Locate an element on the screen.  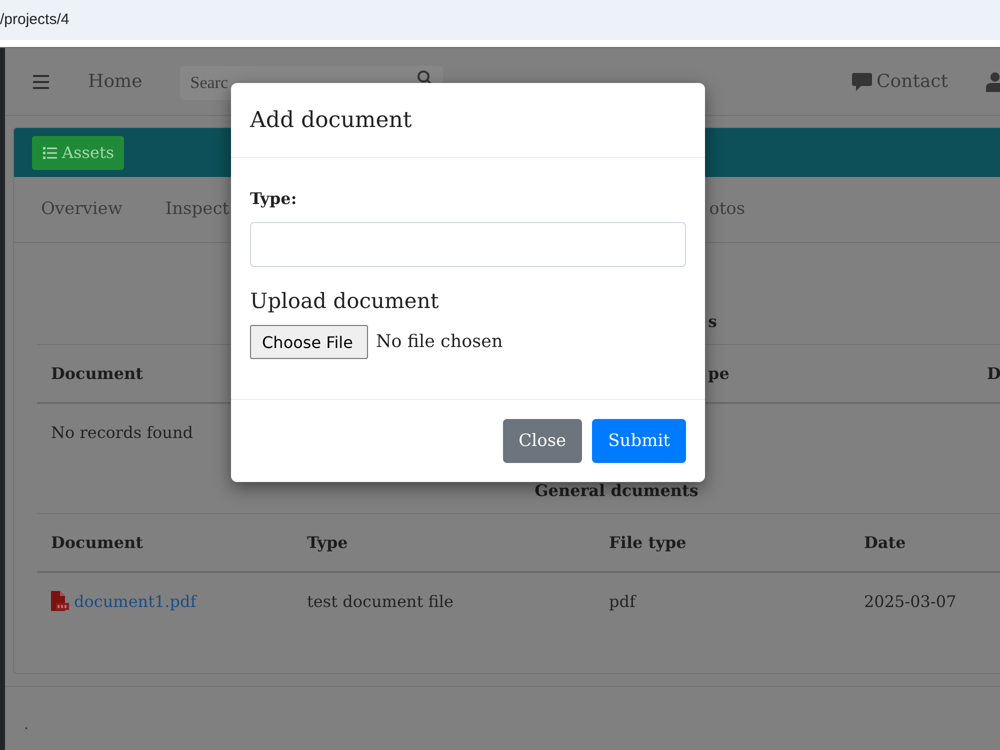
empty-message: No records found is located at coordinates (122, 432).